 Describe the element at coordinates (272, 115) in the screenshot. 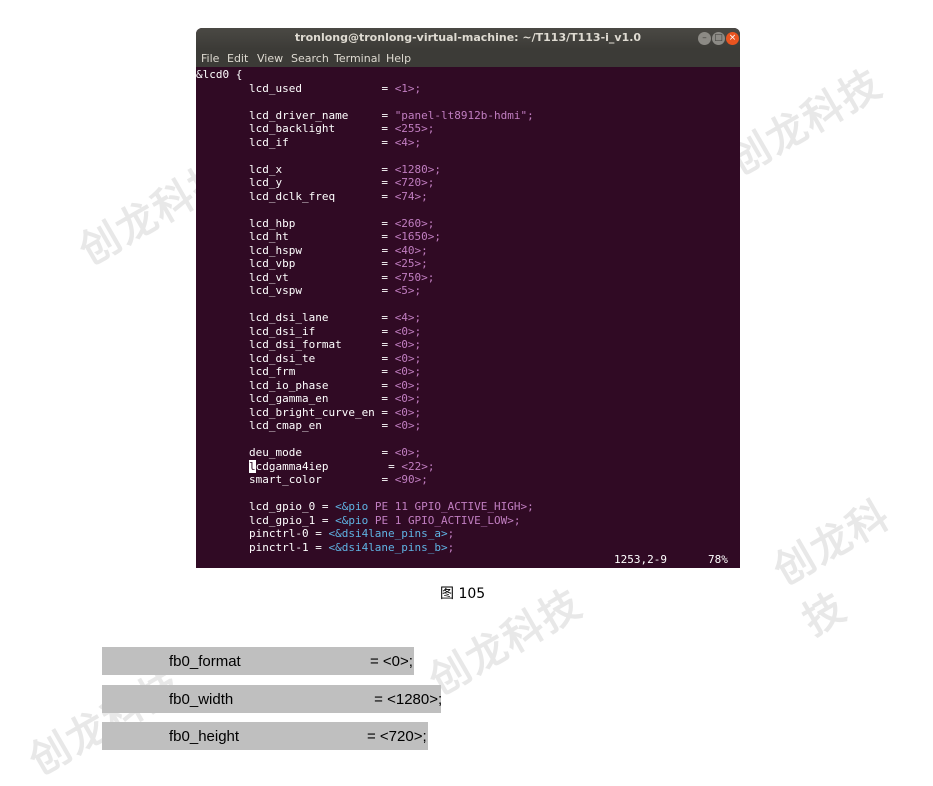

I see `code-key: lcd_driver_name` at that location.